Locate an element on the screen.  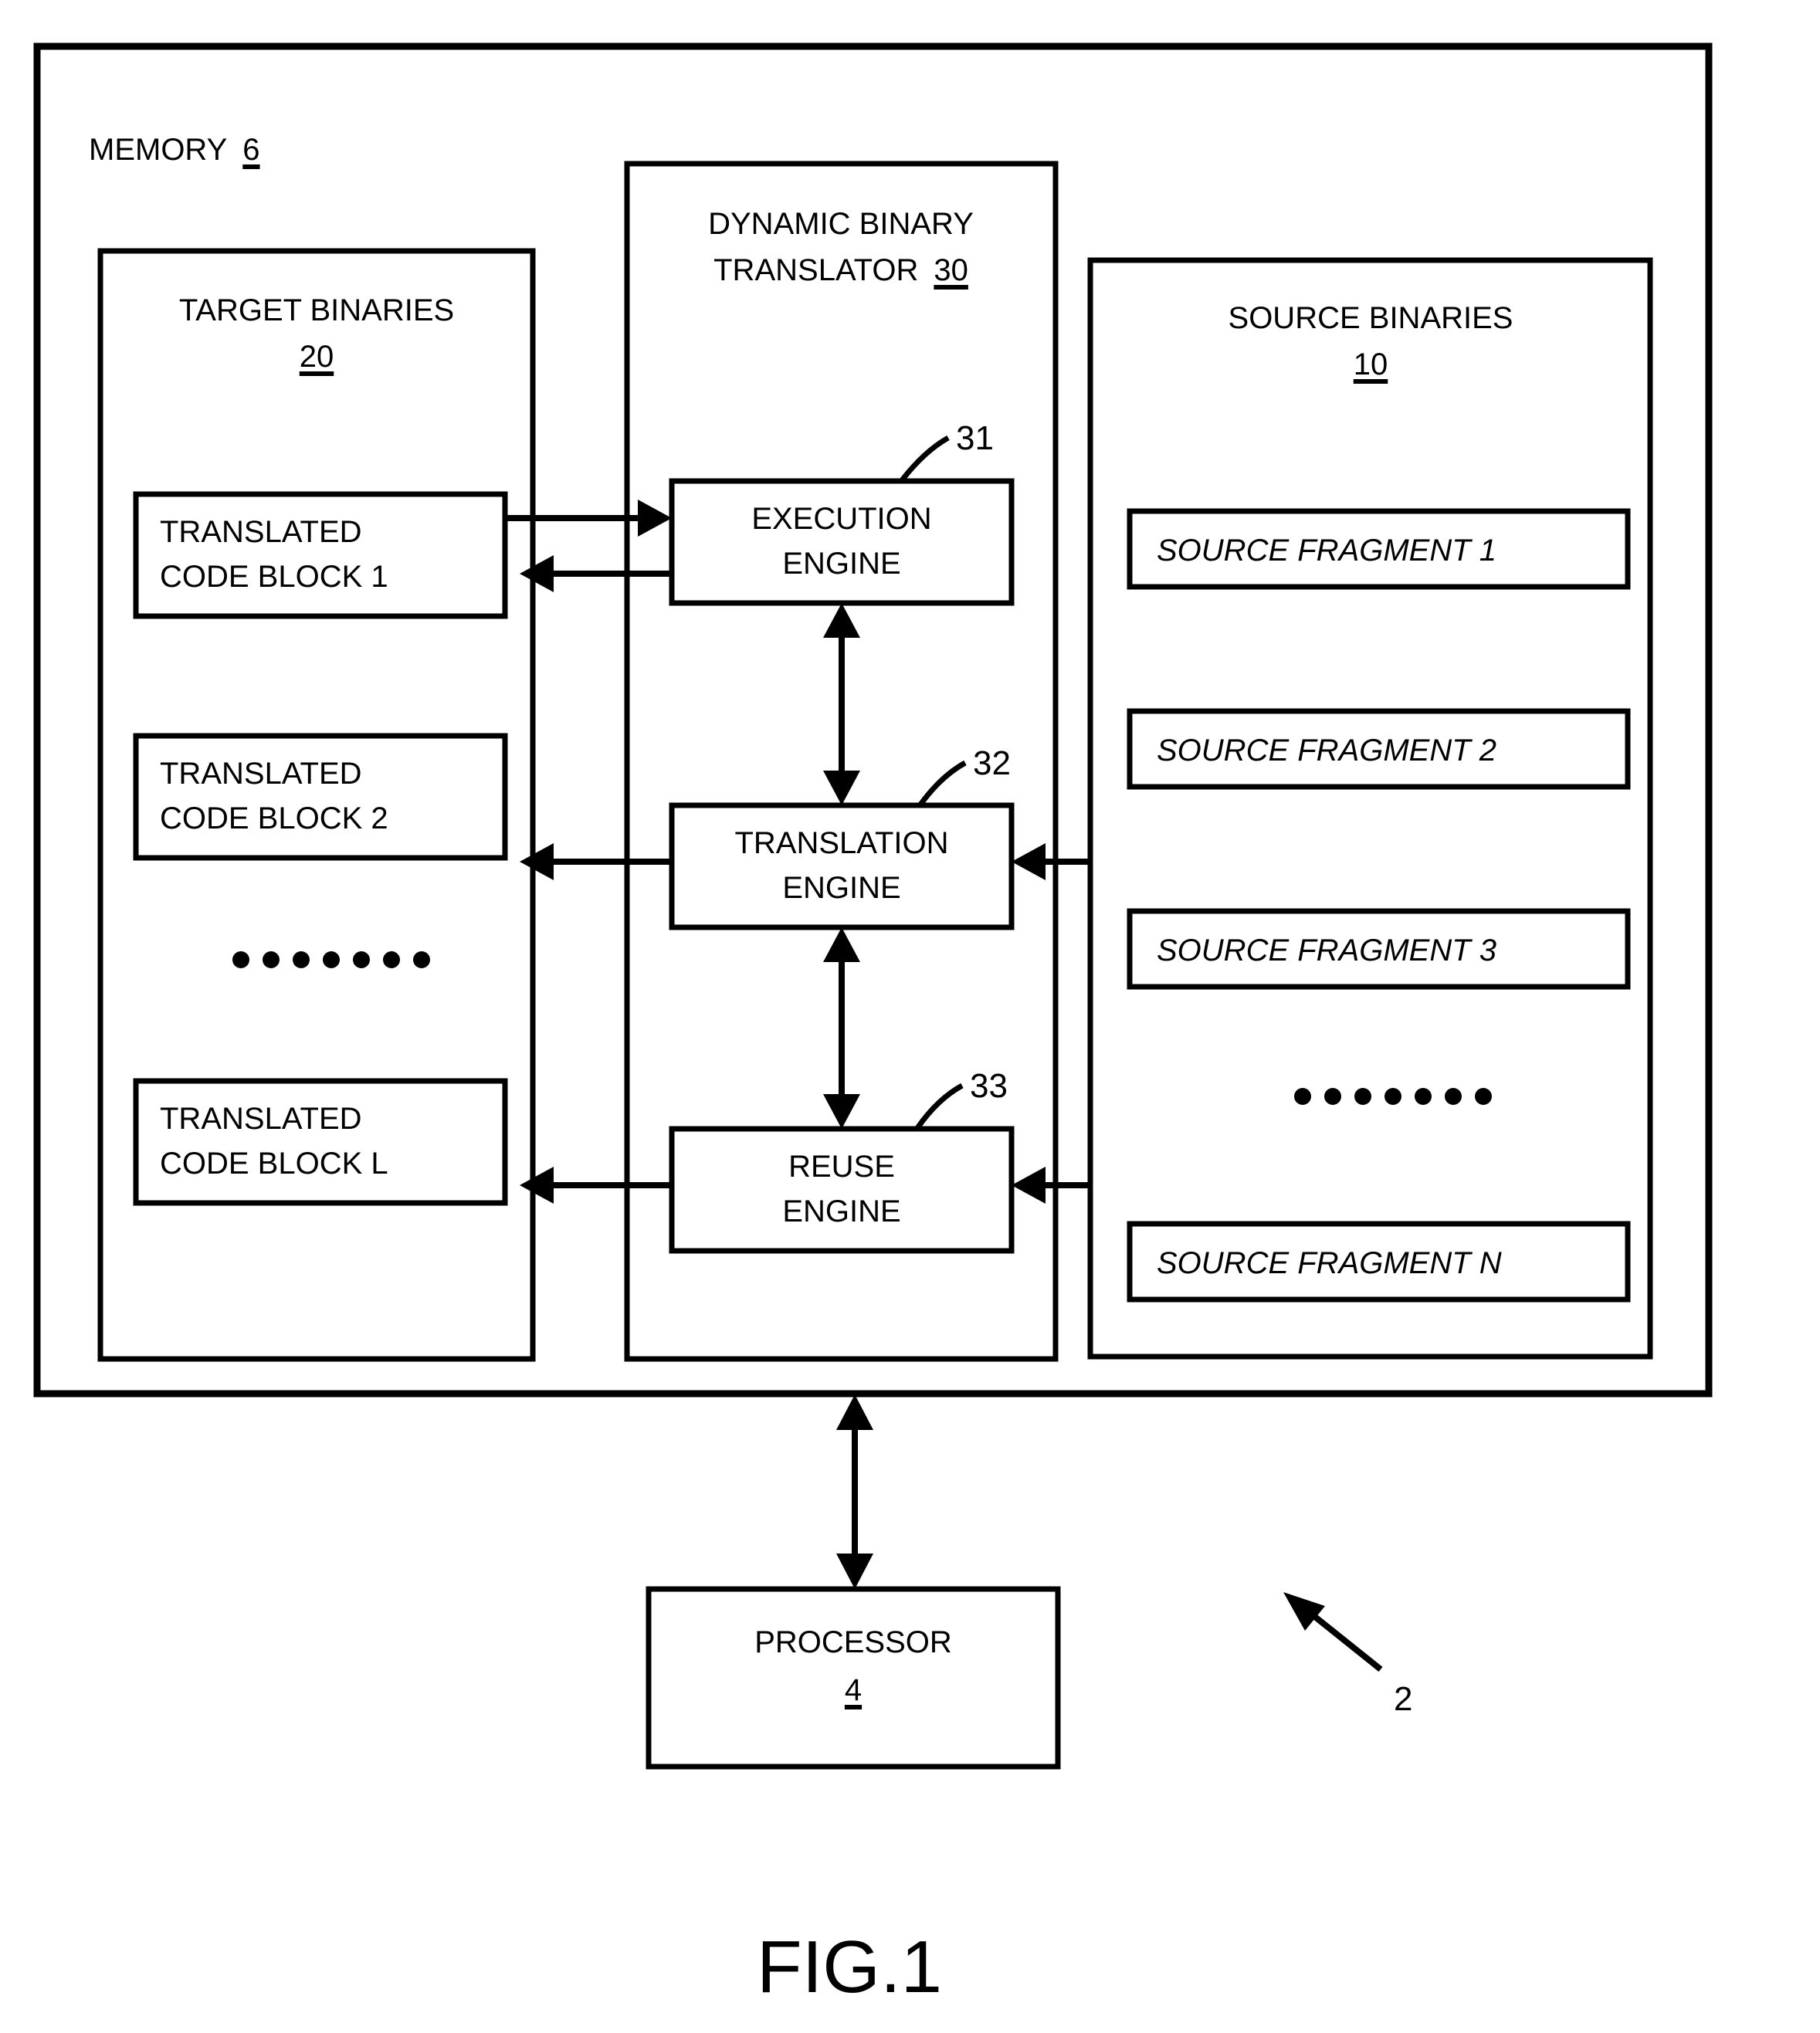
translation-engine-line2: ENGINE is located at coordinates (841, 888).